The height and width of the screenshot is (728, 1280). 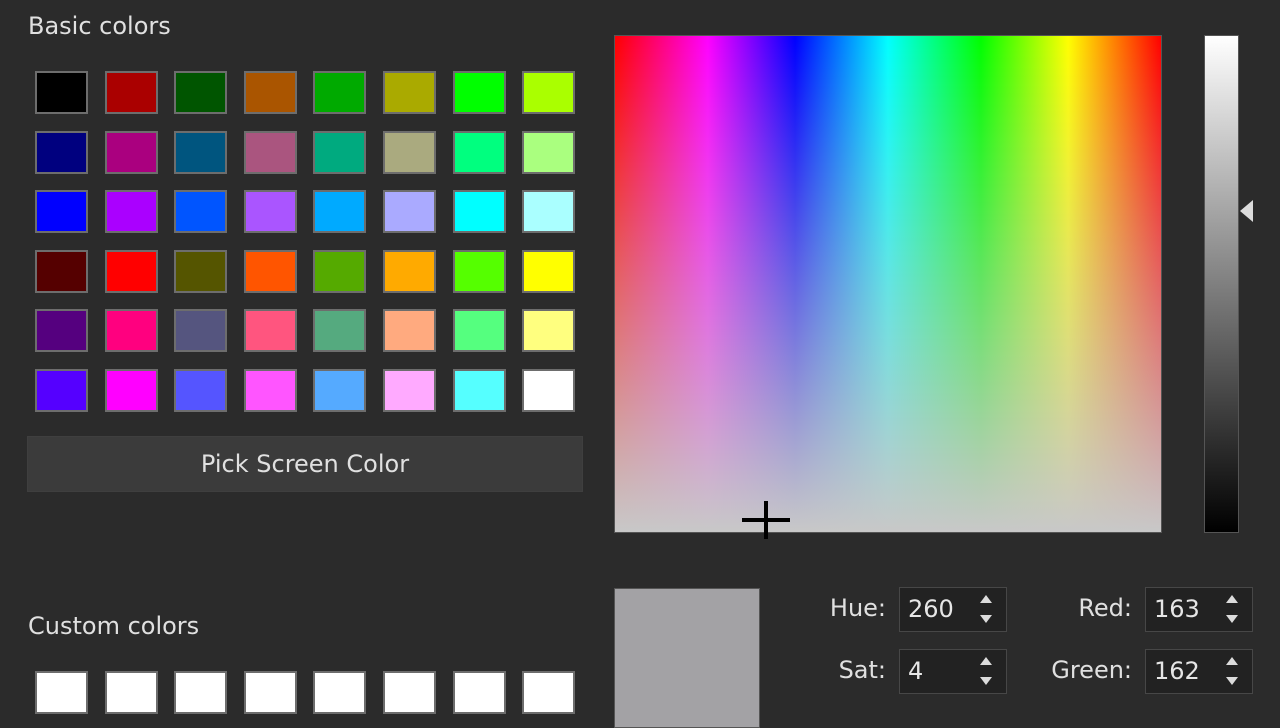 I want to click on pick-screen-color-label: Pick Screen Color, so click(x=305, y=464).